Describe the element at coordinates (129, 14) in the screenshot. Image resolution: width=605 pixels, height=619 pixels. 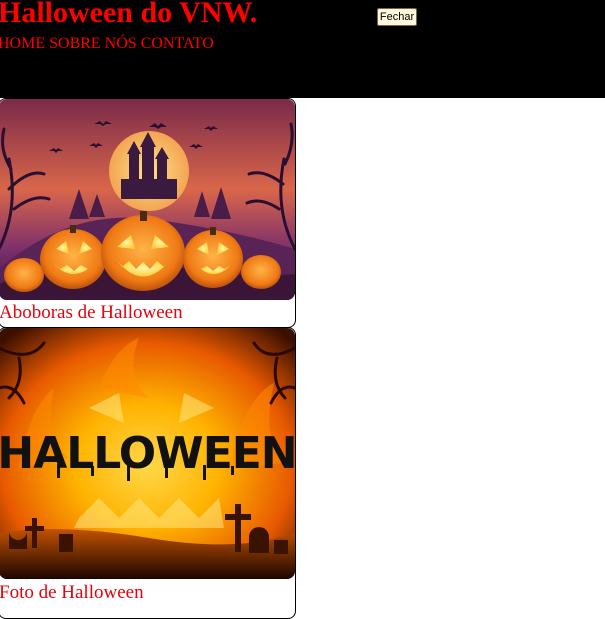
I see `site-title: Halloween do VNW.` at that location.